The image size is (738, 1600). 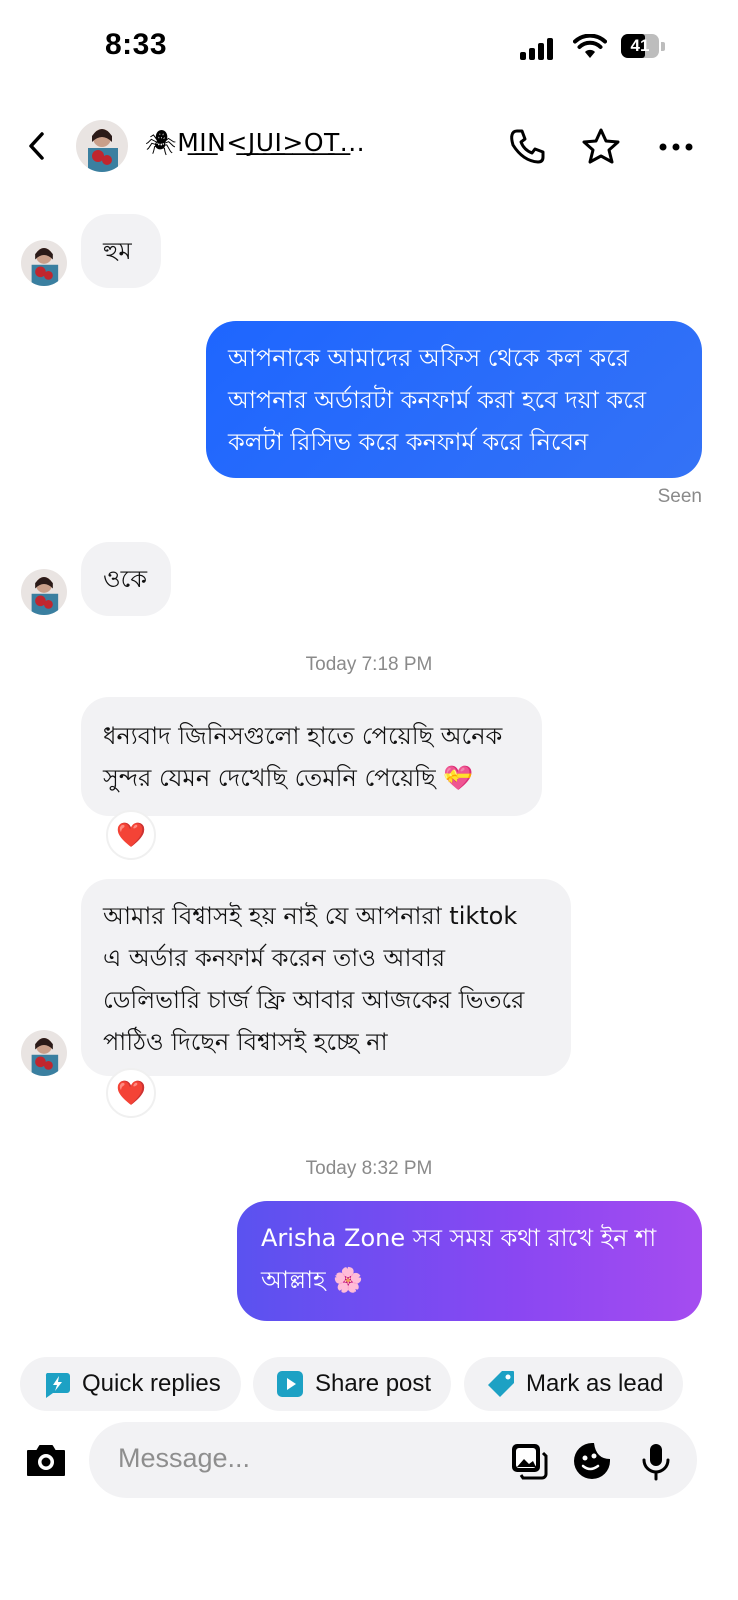 I want to click on chip-label: Mark as lead, so click(x=595, y=1383).